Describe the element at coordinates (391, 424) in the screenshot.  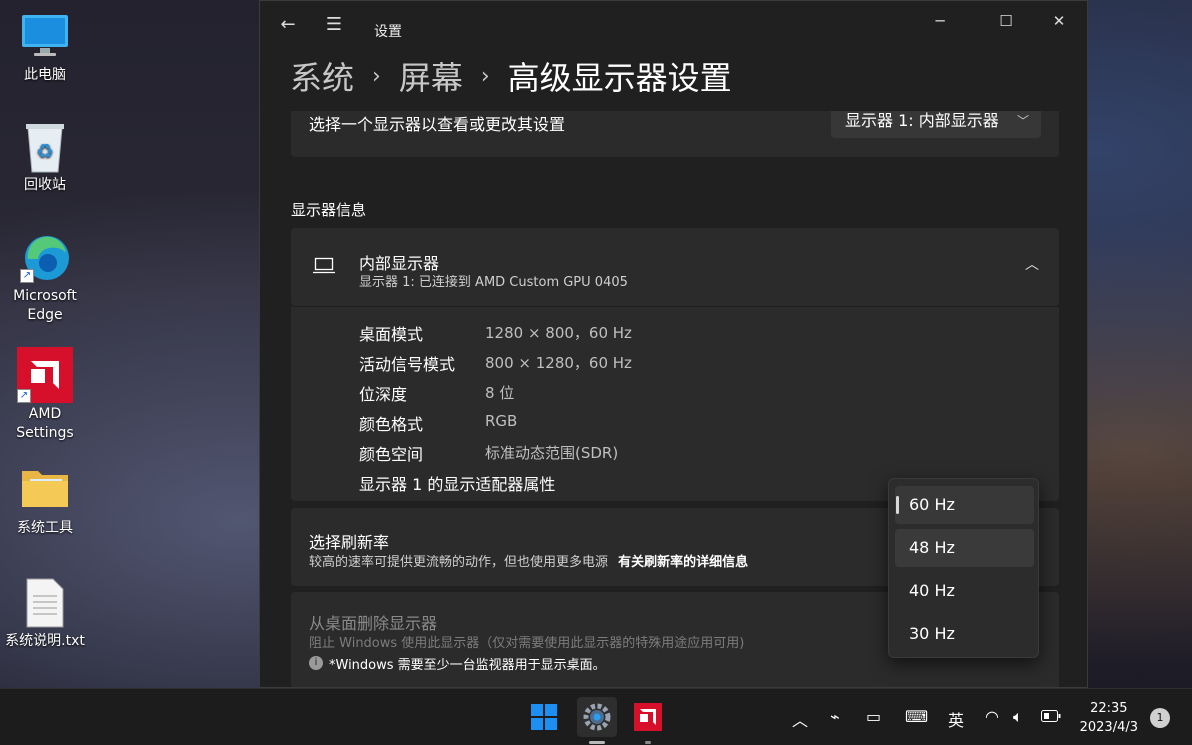
I see `info-label-color-format: 颜色格式` at that location.